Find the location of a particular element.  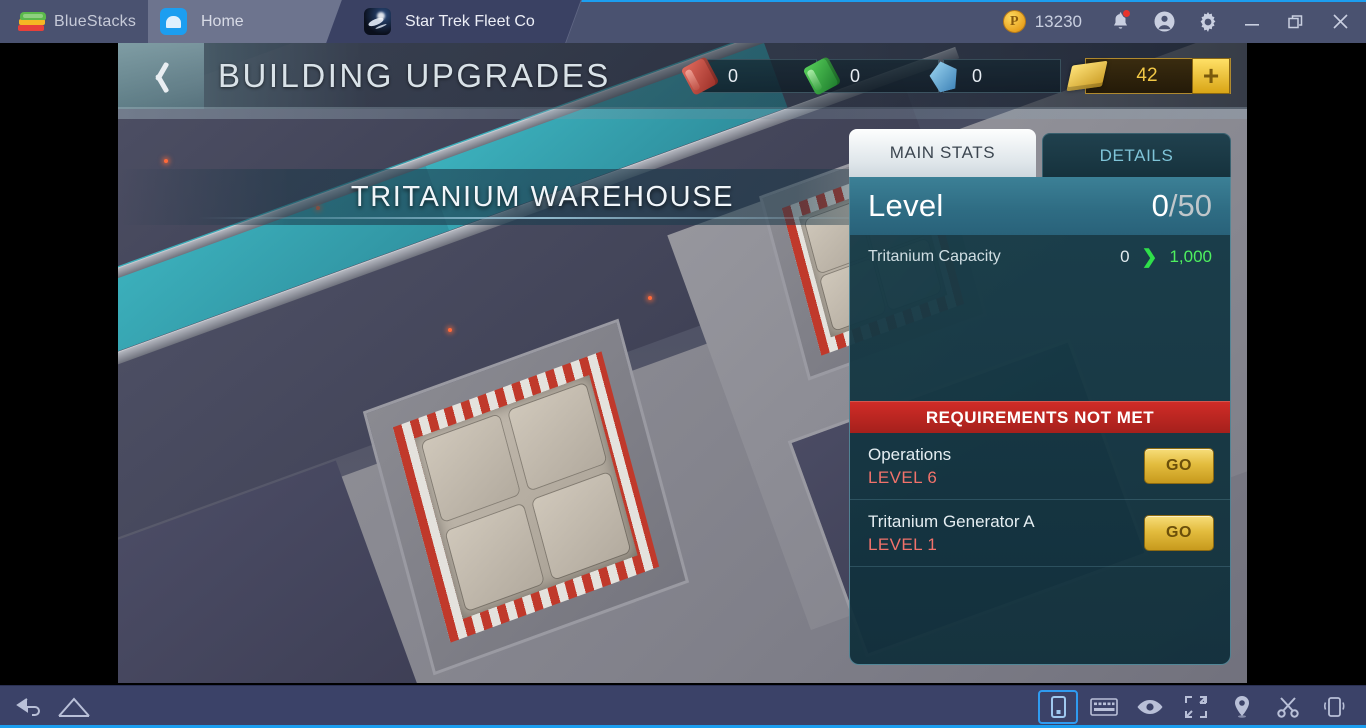

stat-arrow-icon: ❯ is located at coordinates (1149, 257).